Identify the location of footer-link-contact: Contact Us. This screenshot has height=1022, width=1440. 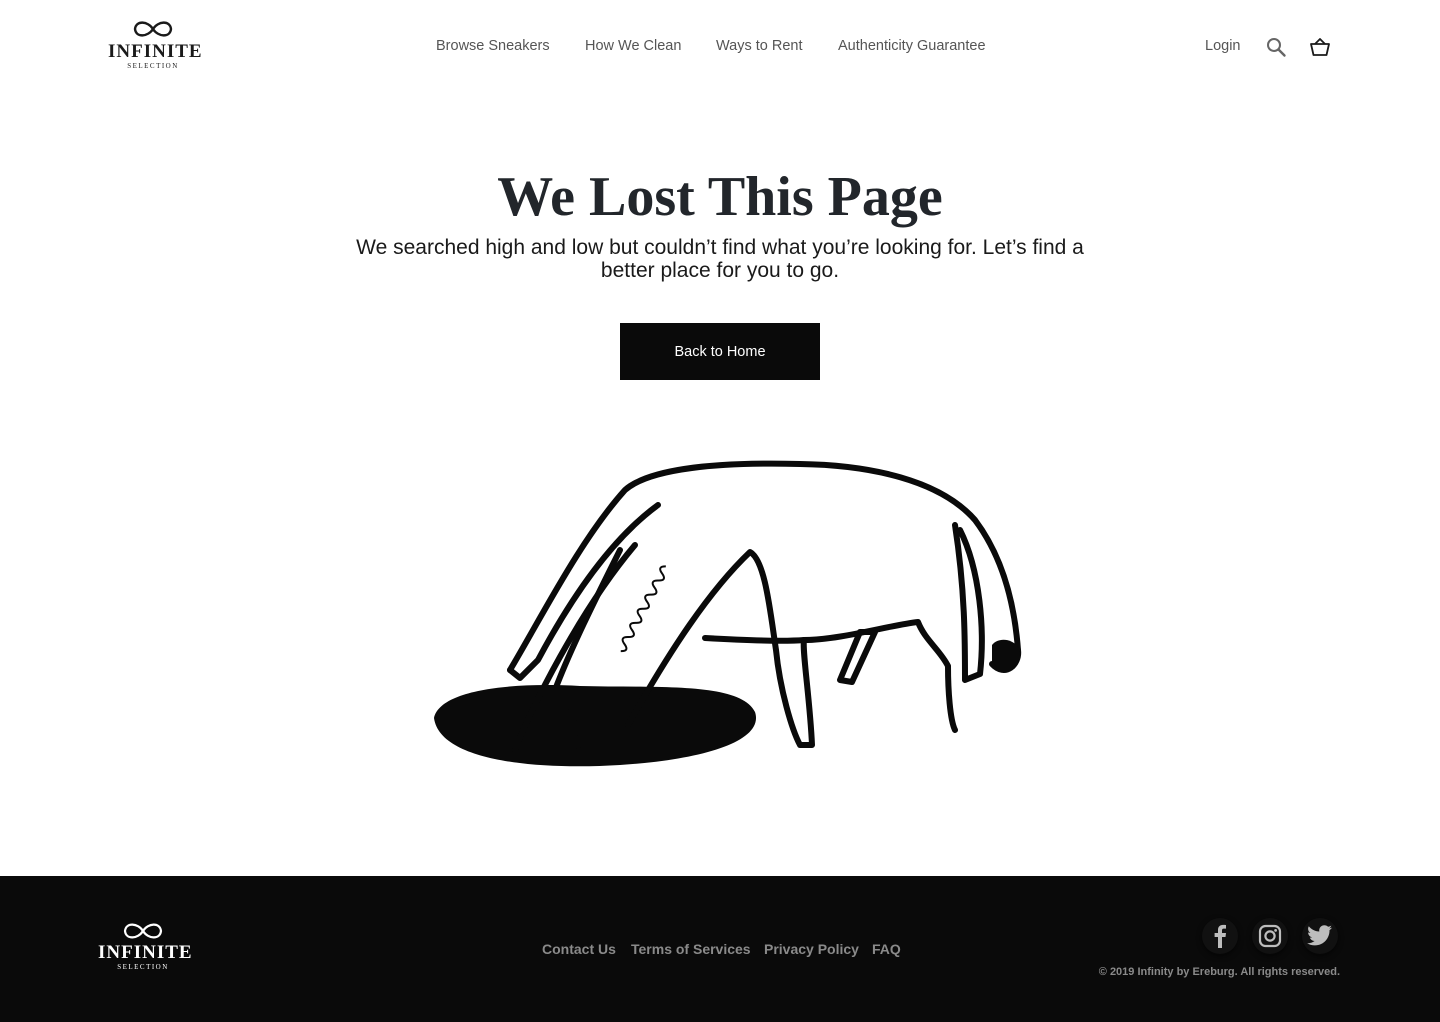
(579, 949).